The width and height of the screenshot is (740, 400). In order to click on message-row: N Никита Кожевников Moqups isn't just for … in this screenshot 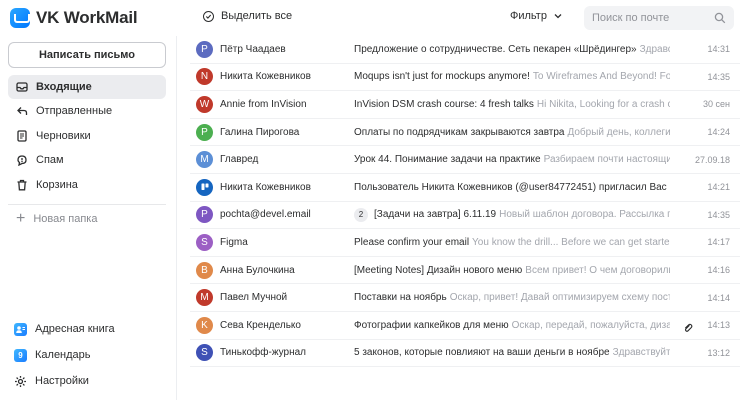, I will do `click(465, 78)`.